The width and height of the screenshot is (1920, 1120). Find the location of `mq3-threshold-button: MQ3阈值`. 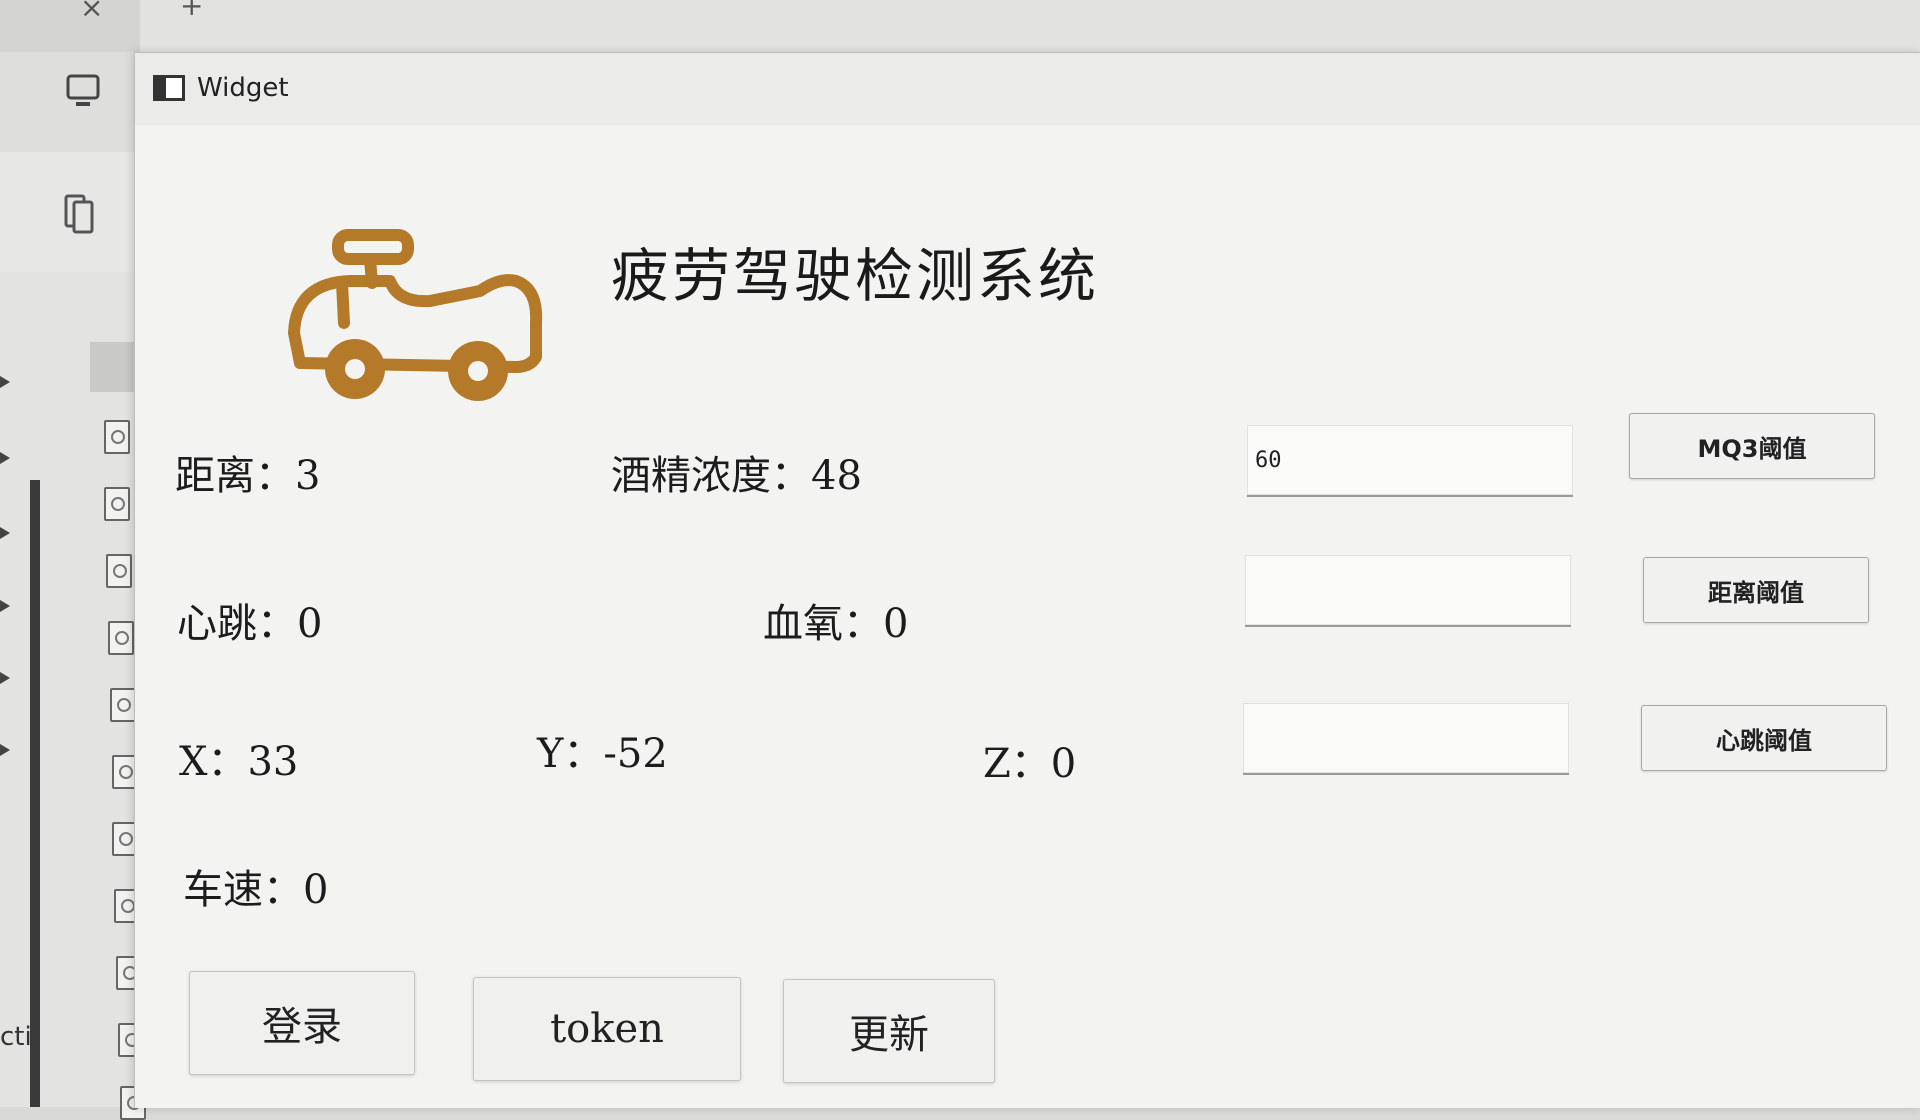

mq3-threshold-button: MQ3阈值 is located at coordinates (1752, 446).